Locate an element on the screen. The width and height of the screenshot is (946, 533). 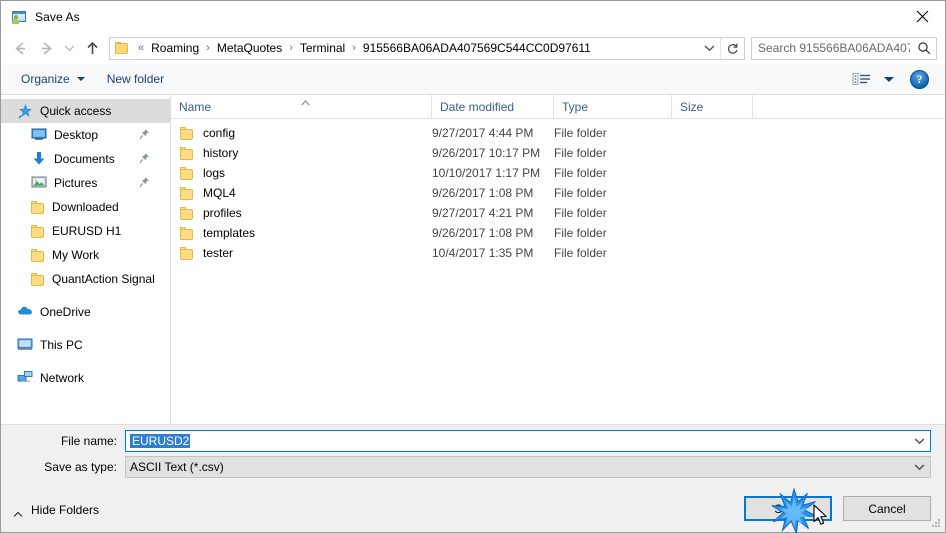
dialog-buttons: Save Cancel is located at coordinates (837, 508).